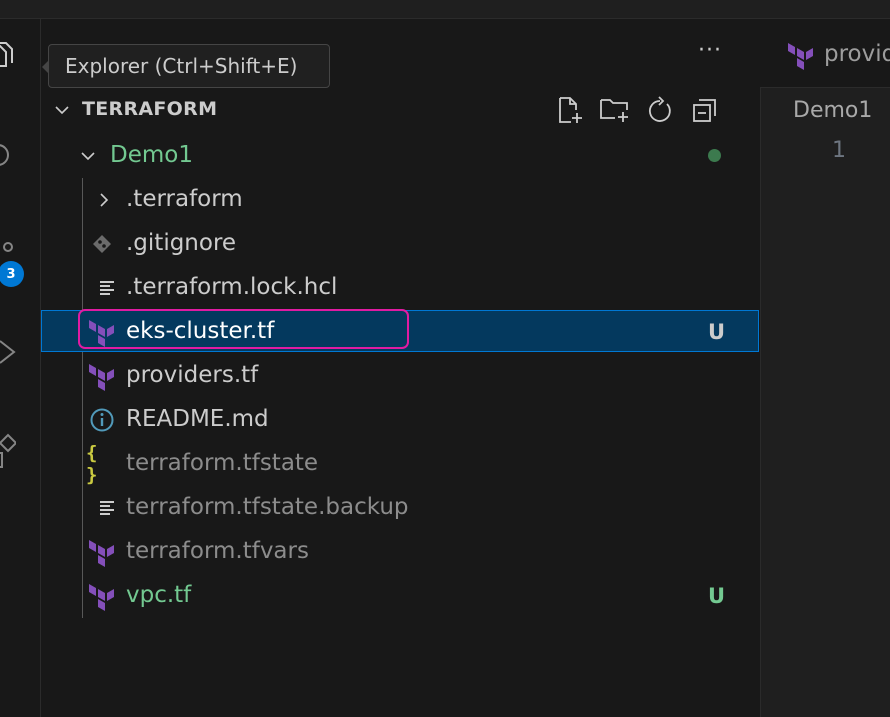 The image size is (890, 717). Describe the element at coordinates (8, 155) in the screenshot. I see `search-icon` at that location.